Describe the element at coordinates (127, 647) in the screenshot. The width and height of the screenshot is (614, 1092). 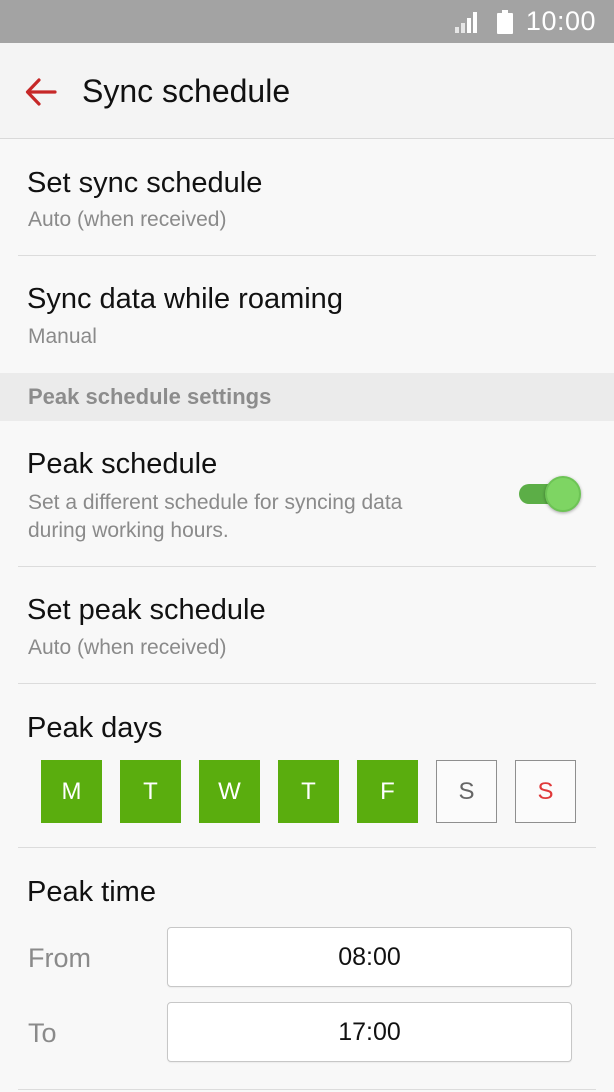
I see `set-peak-schedule-value: Auto (when received)` at that location.